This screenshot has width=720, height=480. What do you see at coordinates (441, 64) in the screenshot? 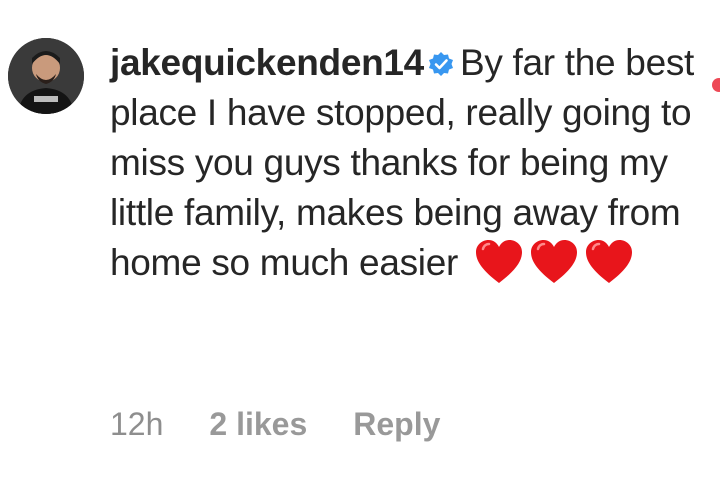
I see `verified-badge-icon` at bounding box center [441, 64].